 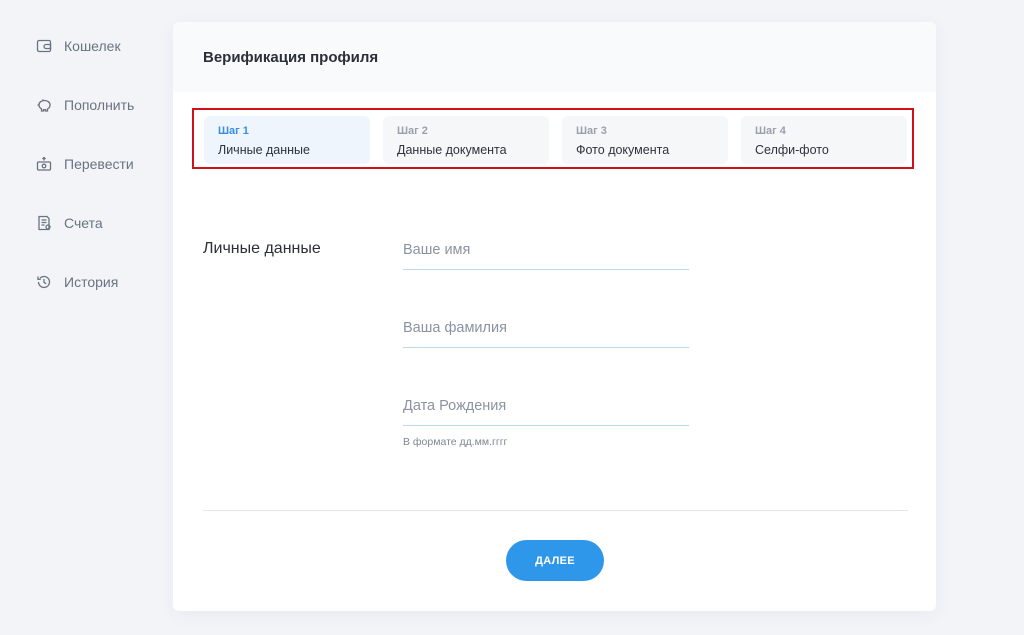 I want to click on step-number: Шаг 1, so click(x=233, y=131).